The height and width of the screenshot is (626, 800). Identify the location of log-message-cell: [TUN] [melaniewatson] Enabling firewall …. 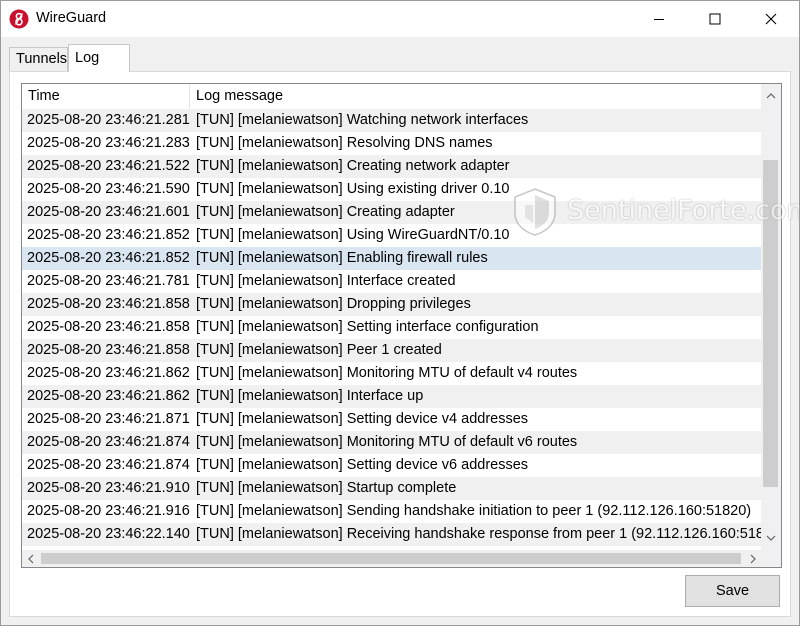
(342, 258).